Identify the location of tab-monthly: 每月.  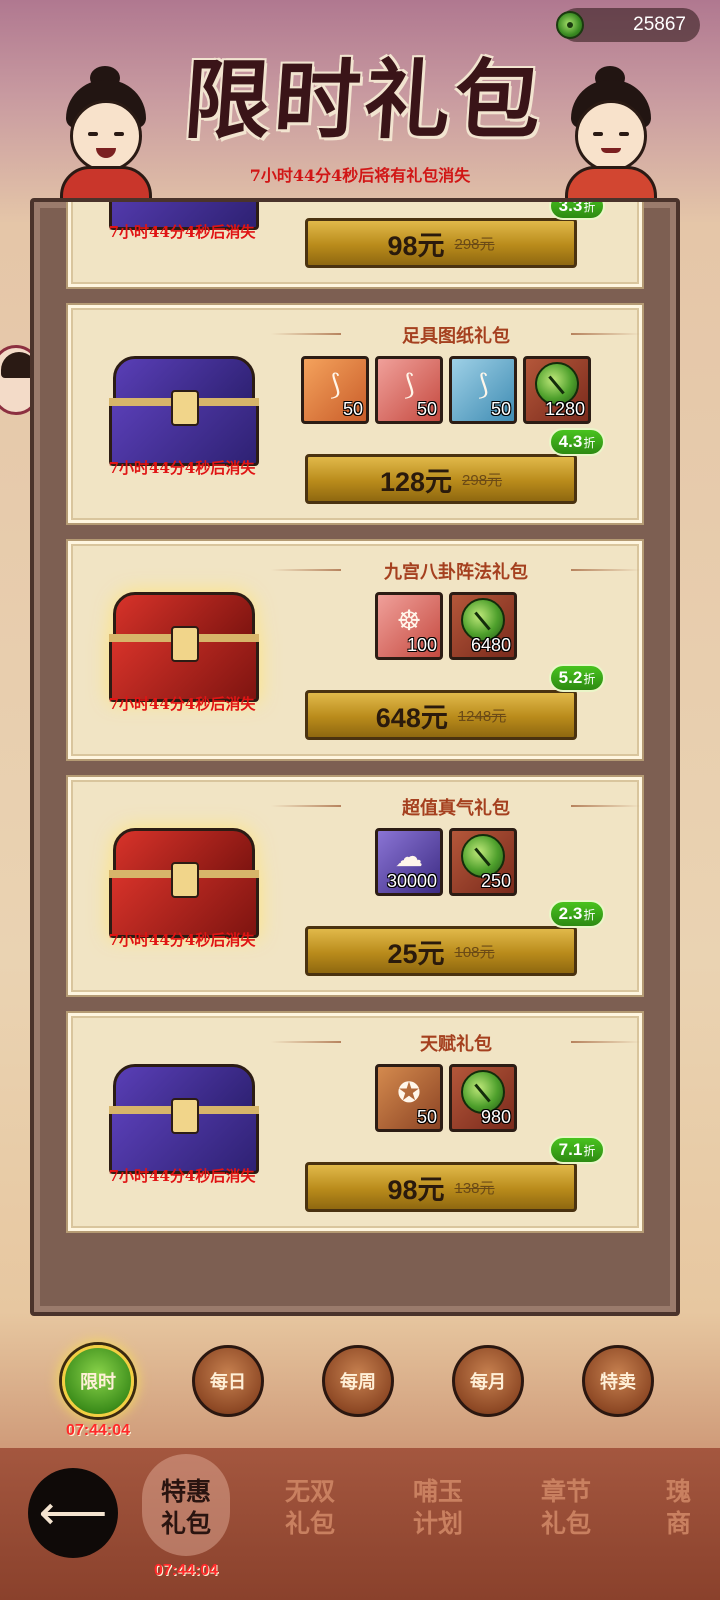
(488, 1381).